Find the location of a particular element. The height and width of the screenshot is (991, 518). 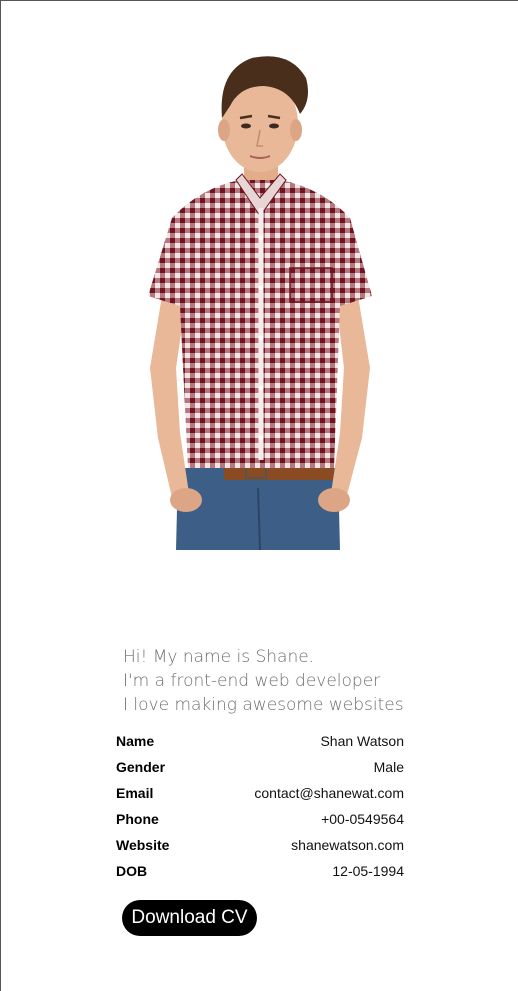

info-value: shanewatson.com is located at coordinates (347, 845).